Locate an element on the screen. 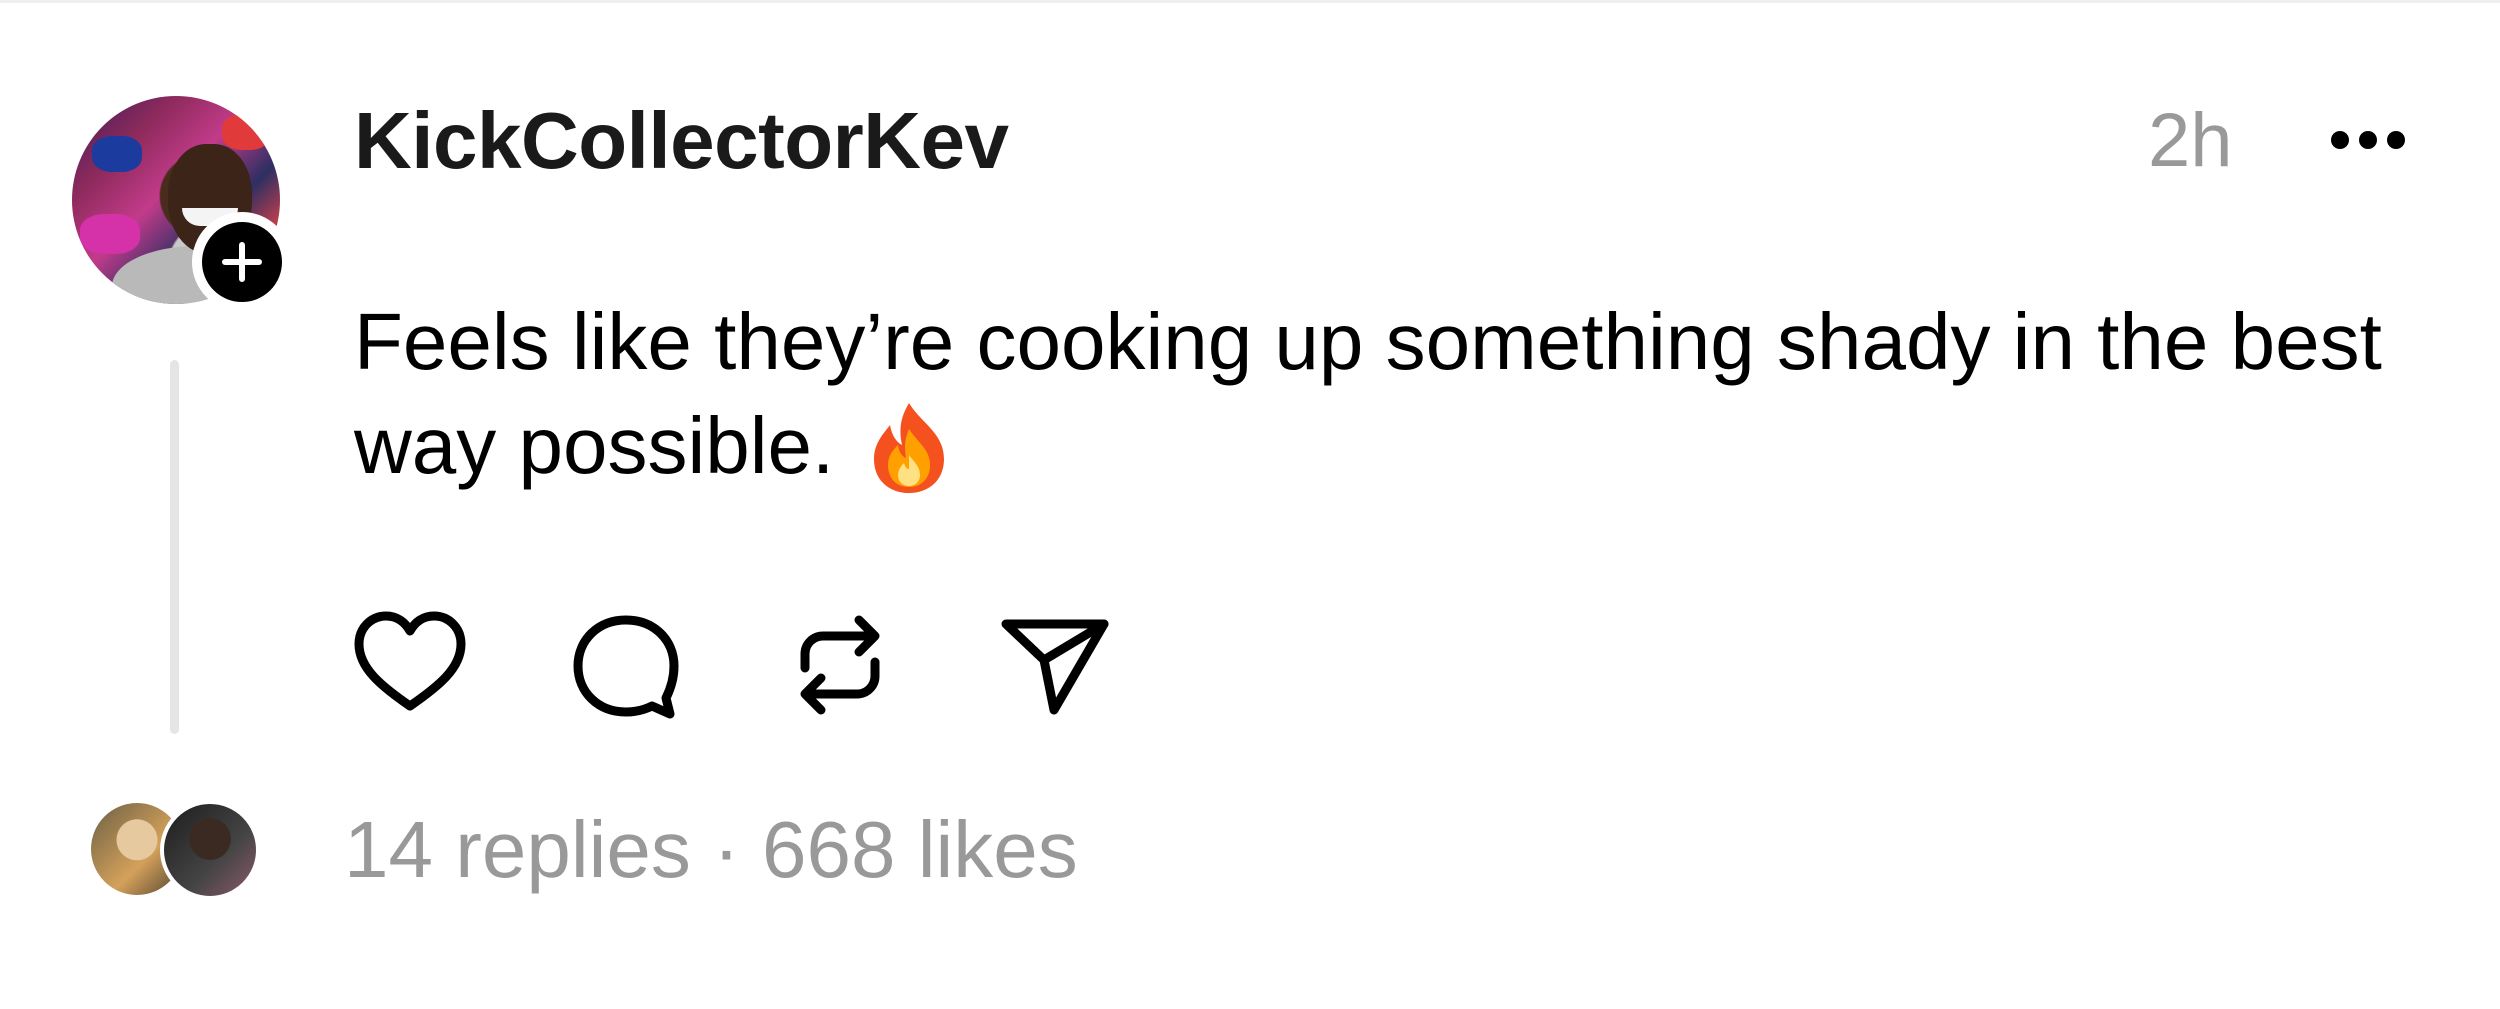  username: KickCollectorKev is located at coordinates (681, 141).